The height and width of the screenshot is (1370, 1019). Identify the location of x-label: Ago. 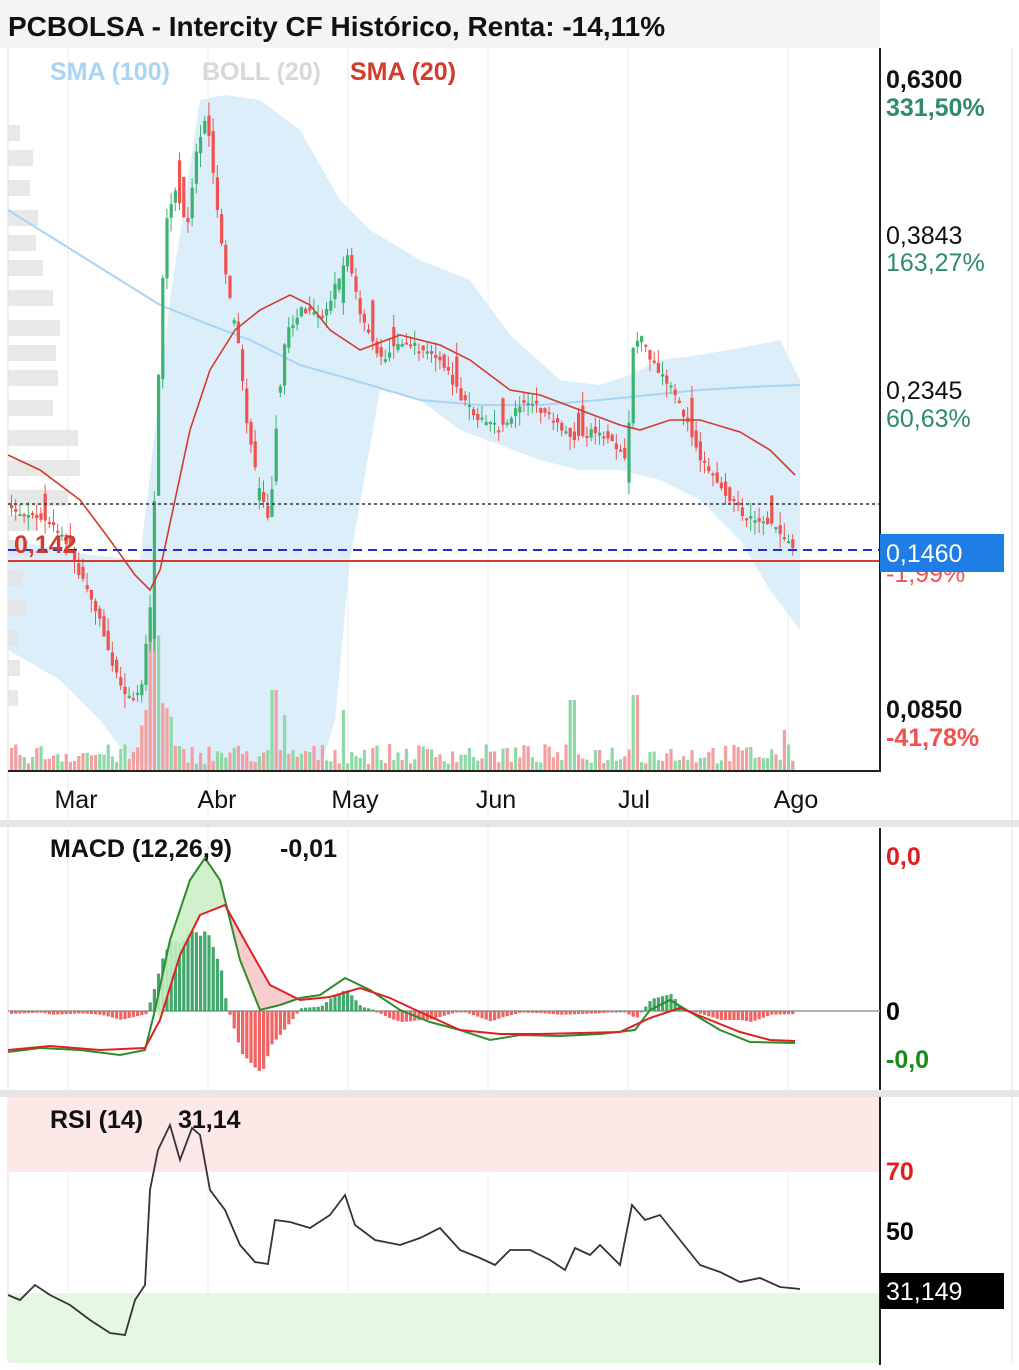
(796, 800).